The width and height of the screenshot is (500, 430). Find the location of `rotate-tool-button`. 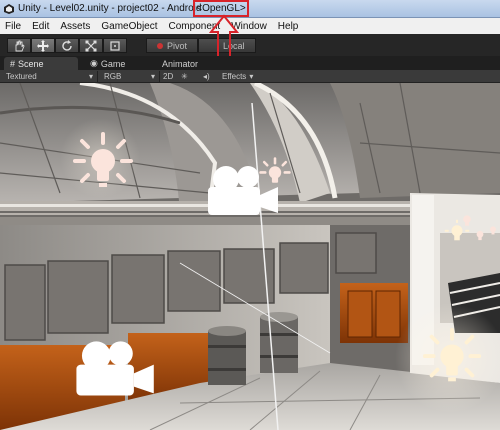

rotate-tool-button is located at coordinates (67, 45).